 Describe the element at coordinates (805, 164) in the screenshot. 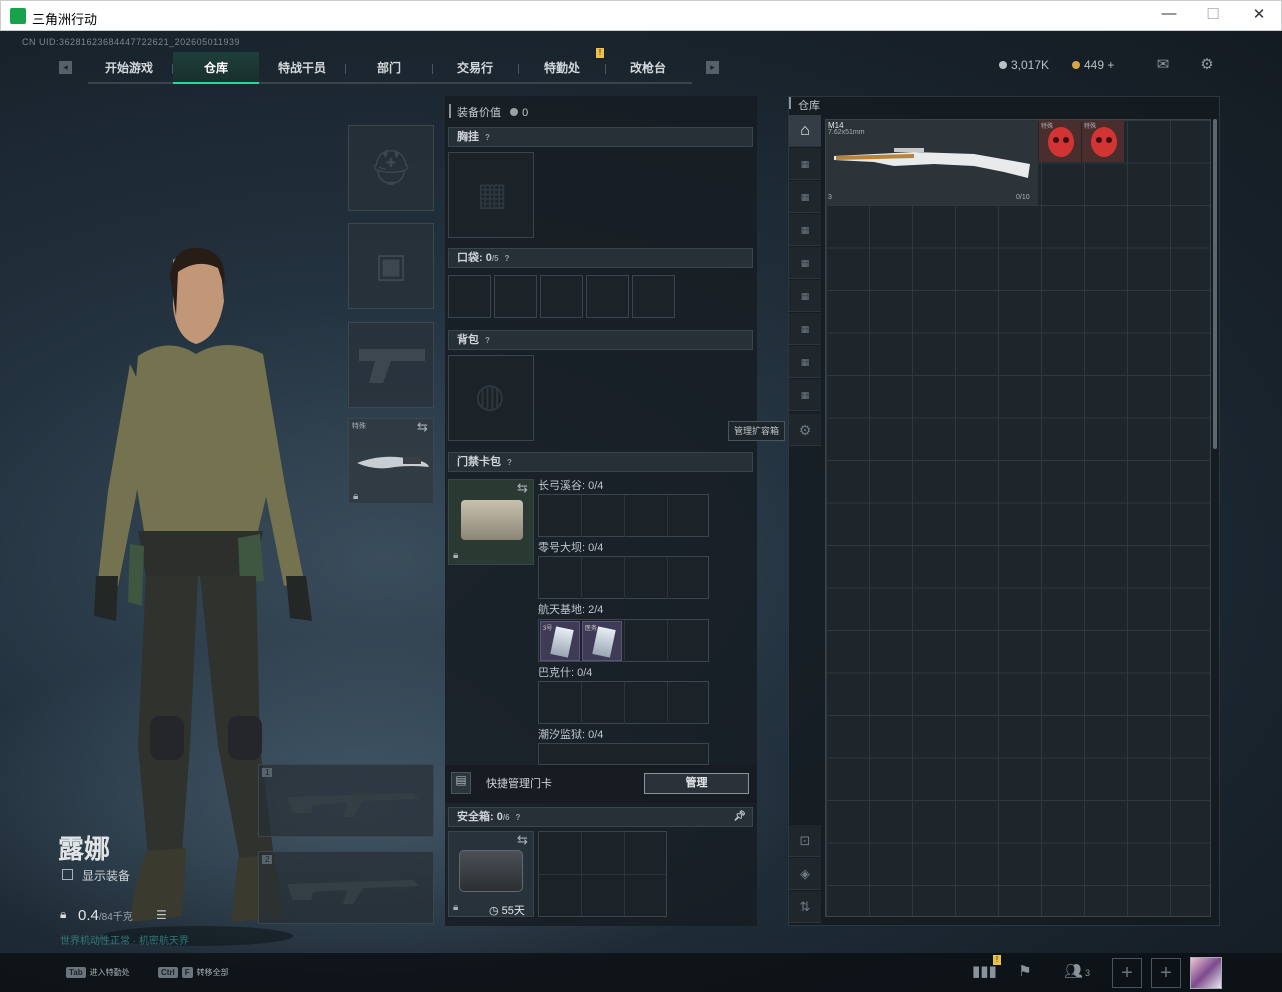

I see `warehouse-tab-level-1: ▦` at that location.